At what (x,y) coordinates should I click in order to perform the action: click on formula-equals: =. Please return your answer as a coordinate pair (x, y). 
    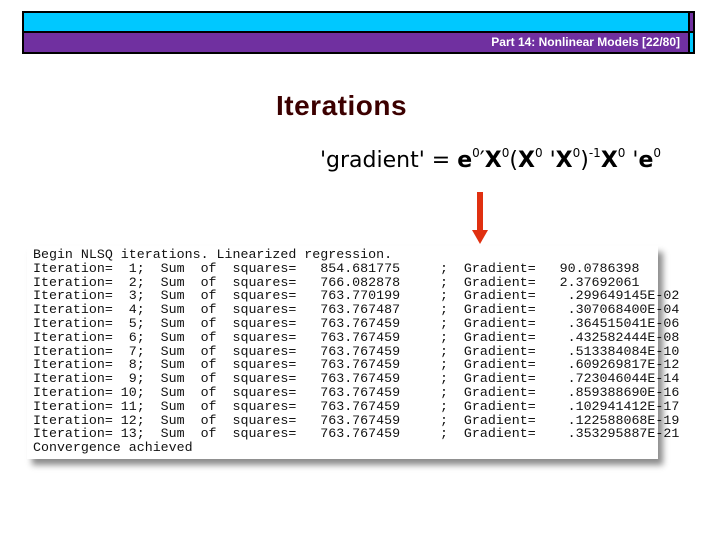
    Looking at the image, I should click on (441, 160).